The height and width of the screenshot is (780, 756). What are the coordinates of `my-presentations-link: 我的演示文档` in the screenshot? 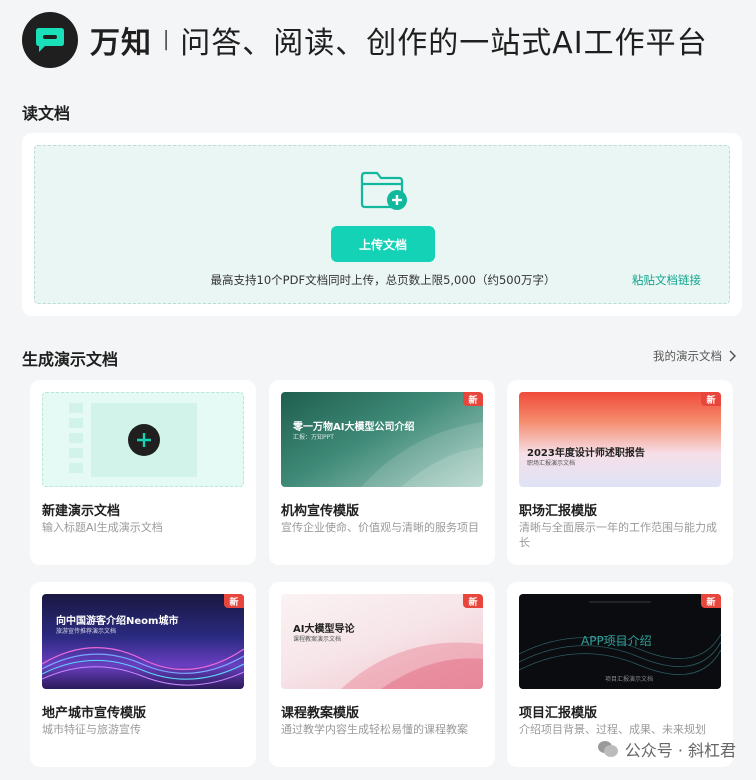 It's located at (694, 356).